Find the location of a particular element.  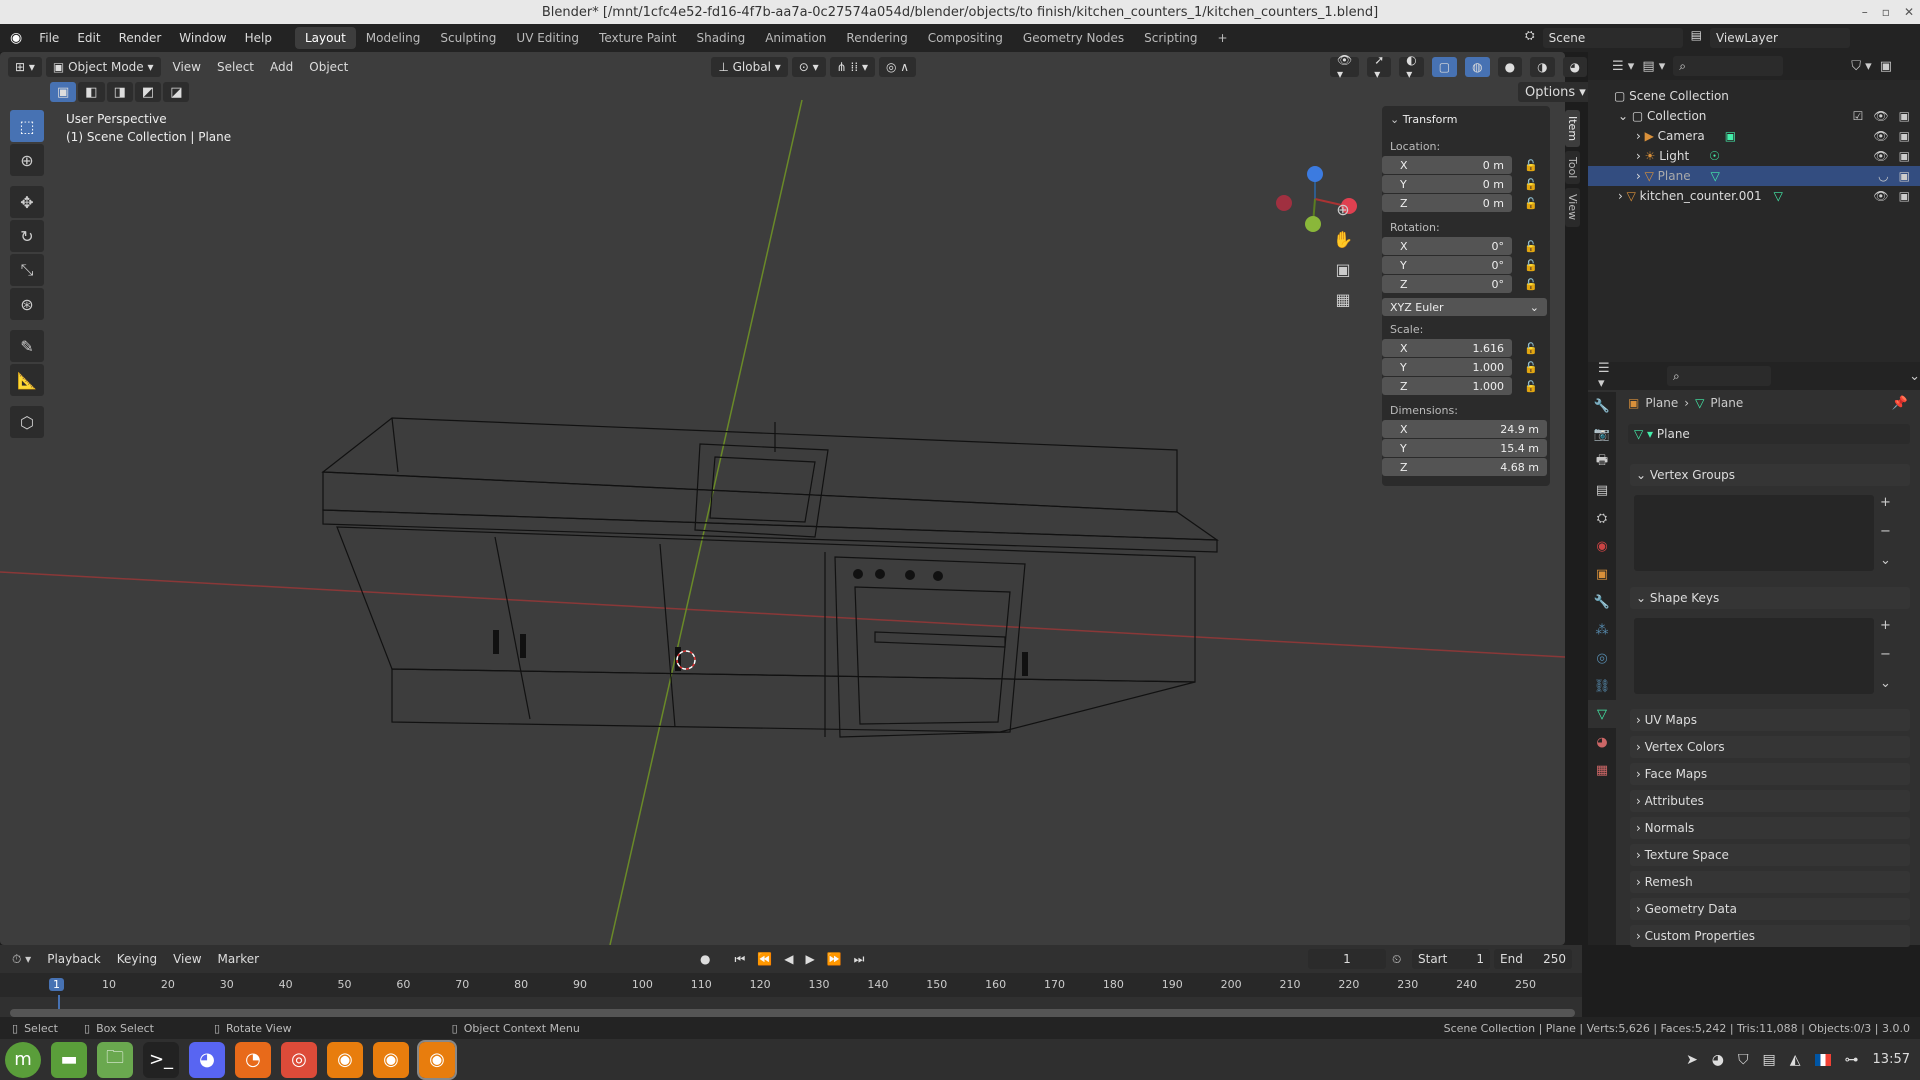

tab-sculpting: Sculpting is located at coordinates (468, 38).